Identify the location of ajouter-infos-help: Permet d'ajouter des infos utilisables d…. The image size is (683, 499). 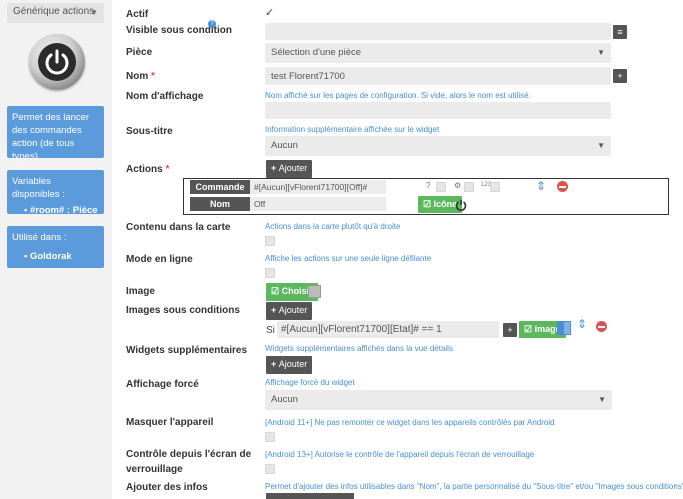
(474, 486).